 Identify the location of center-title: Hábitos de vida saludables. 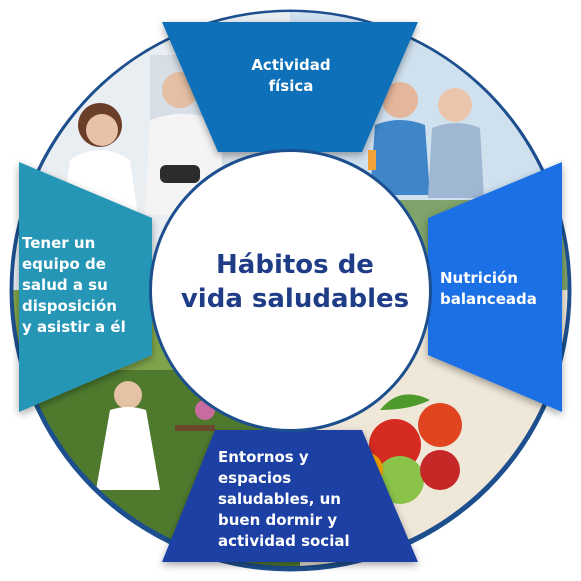
(295, 282).